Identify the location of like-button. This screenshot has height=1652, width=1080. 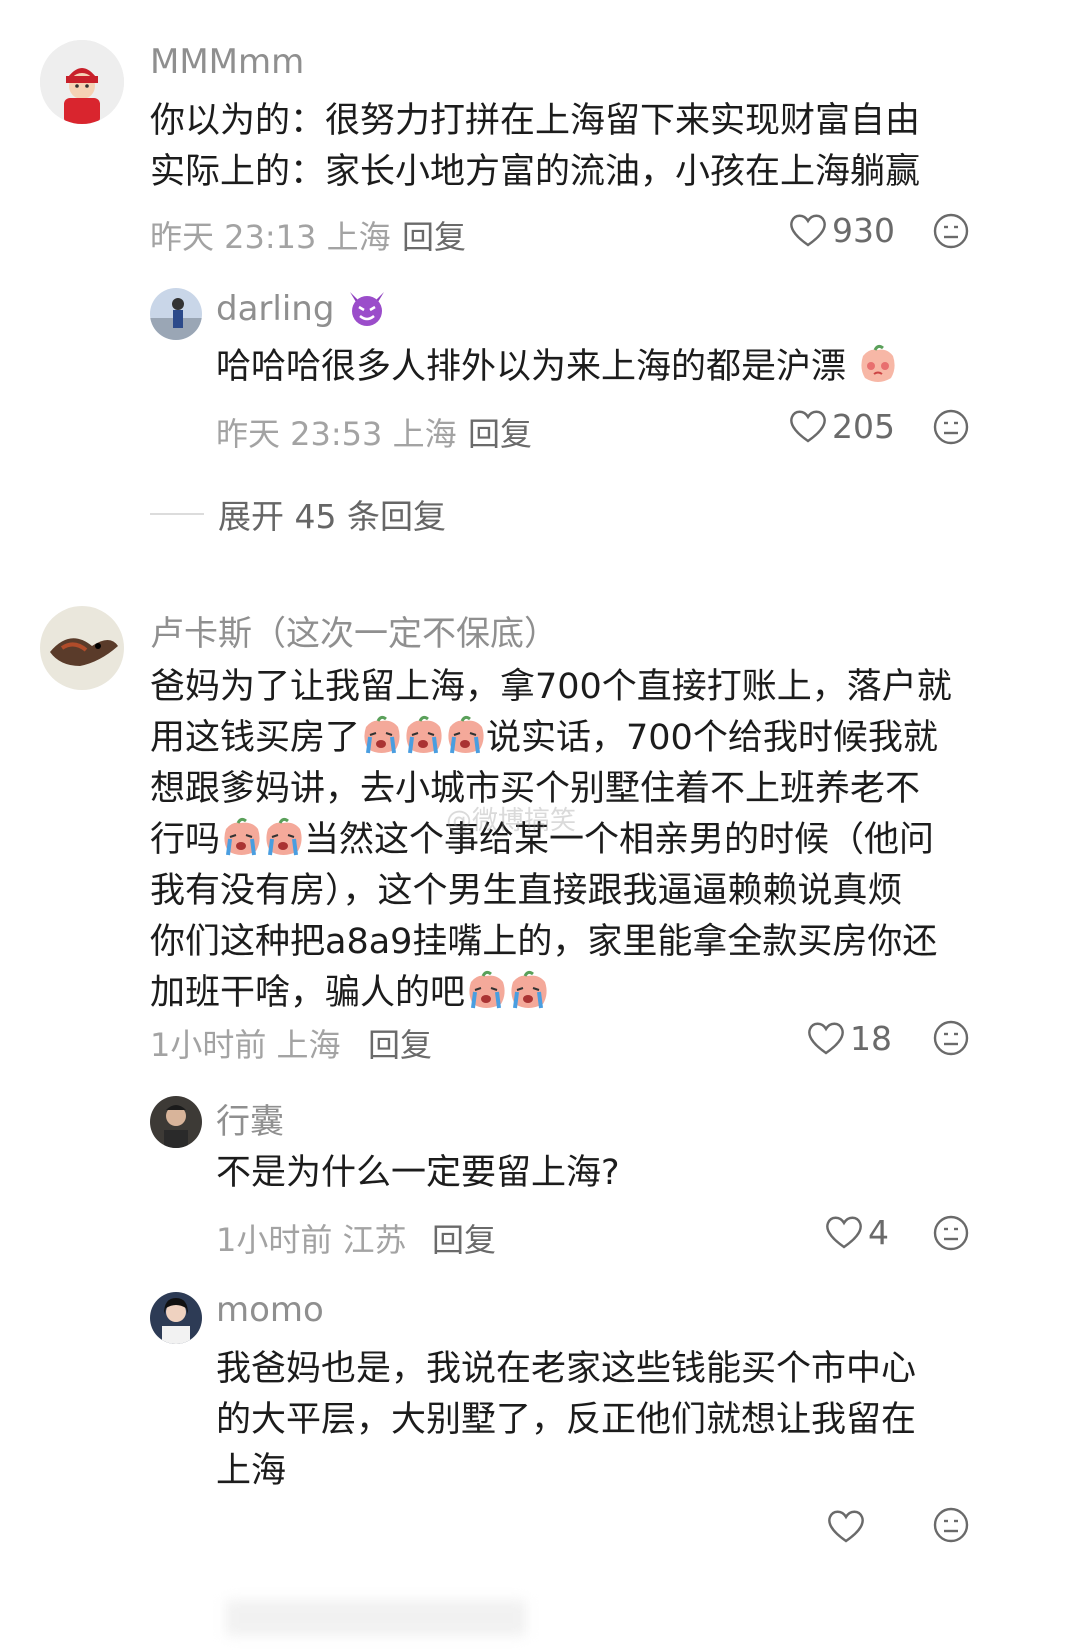
(846, 1526).